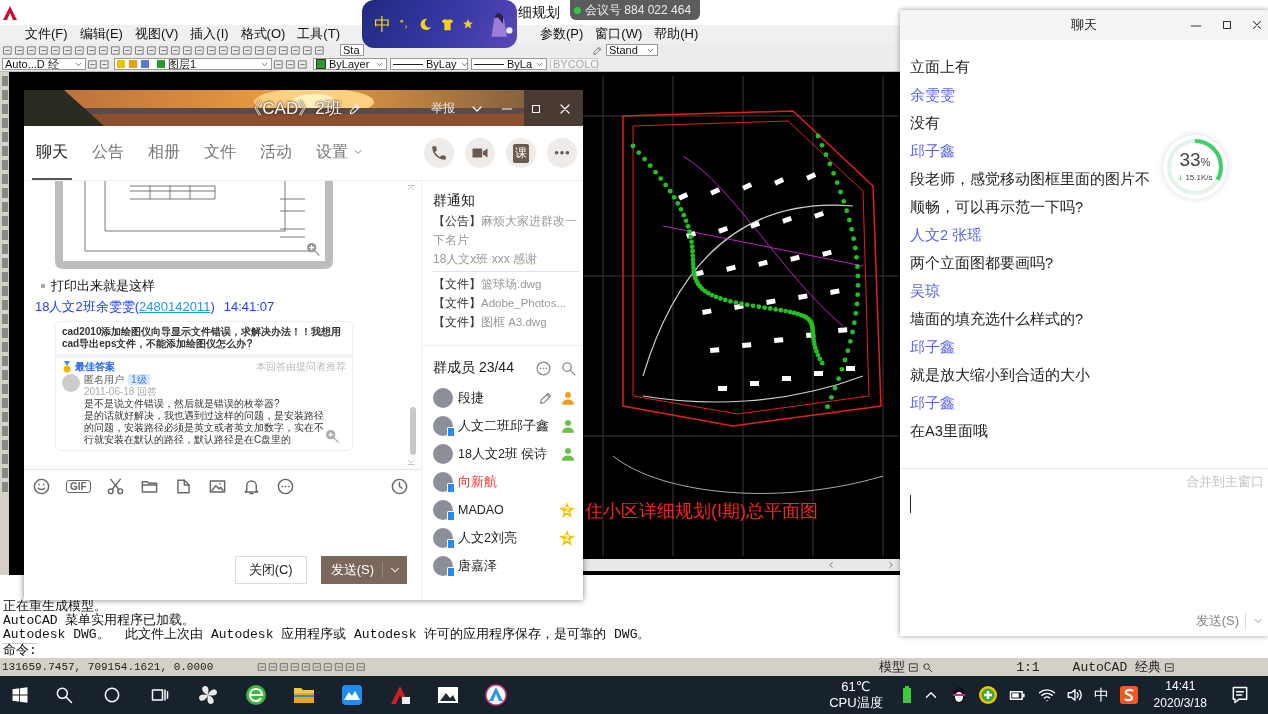  Describe the element at coordinates (32, 64) in the screenshot. I see `dropdown-value: Auto...D 经` at that location.